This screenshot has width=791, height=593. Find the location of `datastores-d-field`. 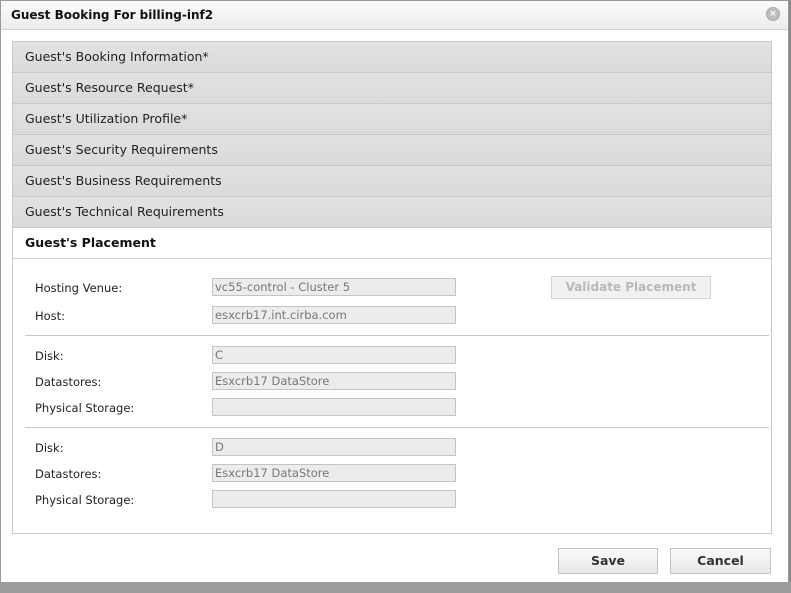

datastores-d-field is located at coordinates (334, 473).